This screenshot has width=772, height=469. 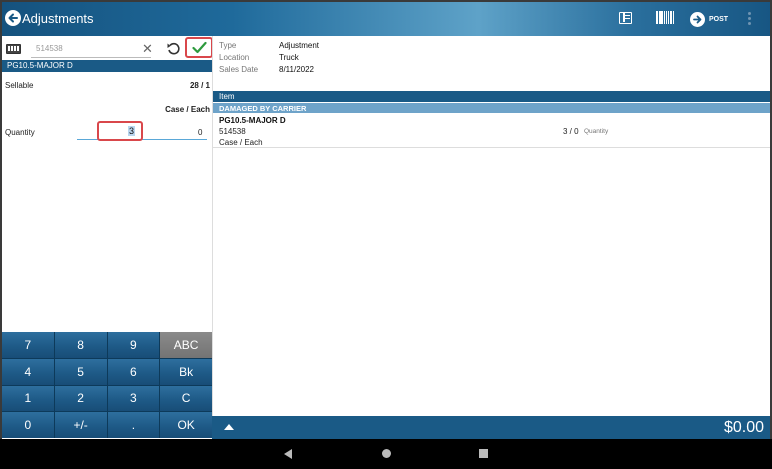 What do you see at coordinates (571, 131) in the screenshot?
I see `item-quantity: 3 / 0` at bounding box center [571, 131].